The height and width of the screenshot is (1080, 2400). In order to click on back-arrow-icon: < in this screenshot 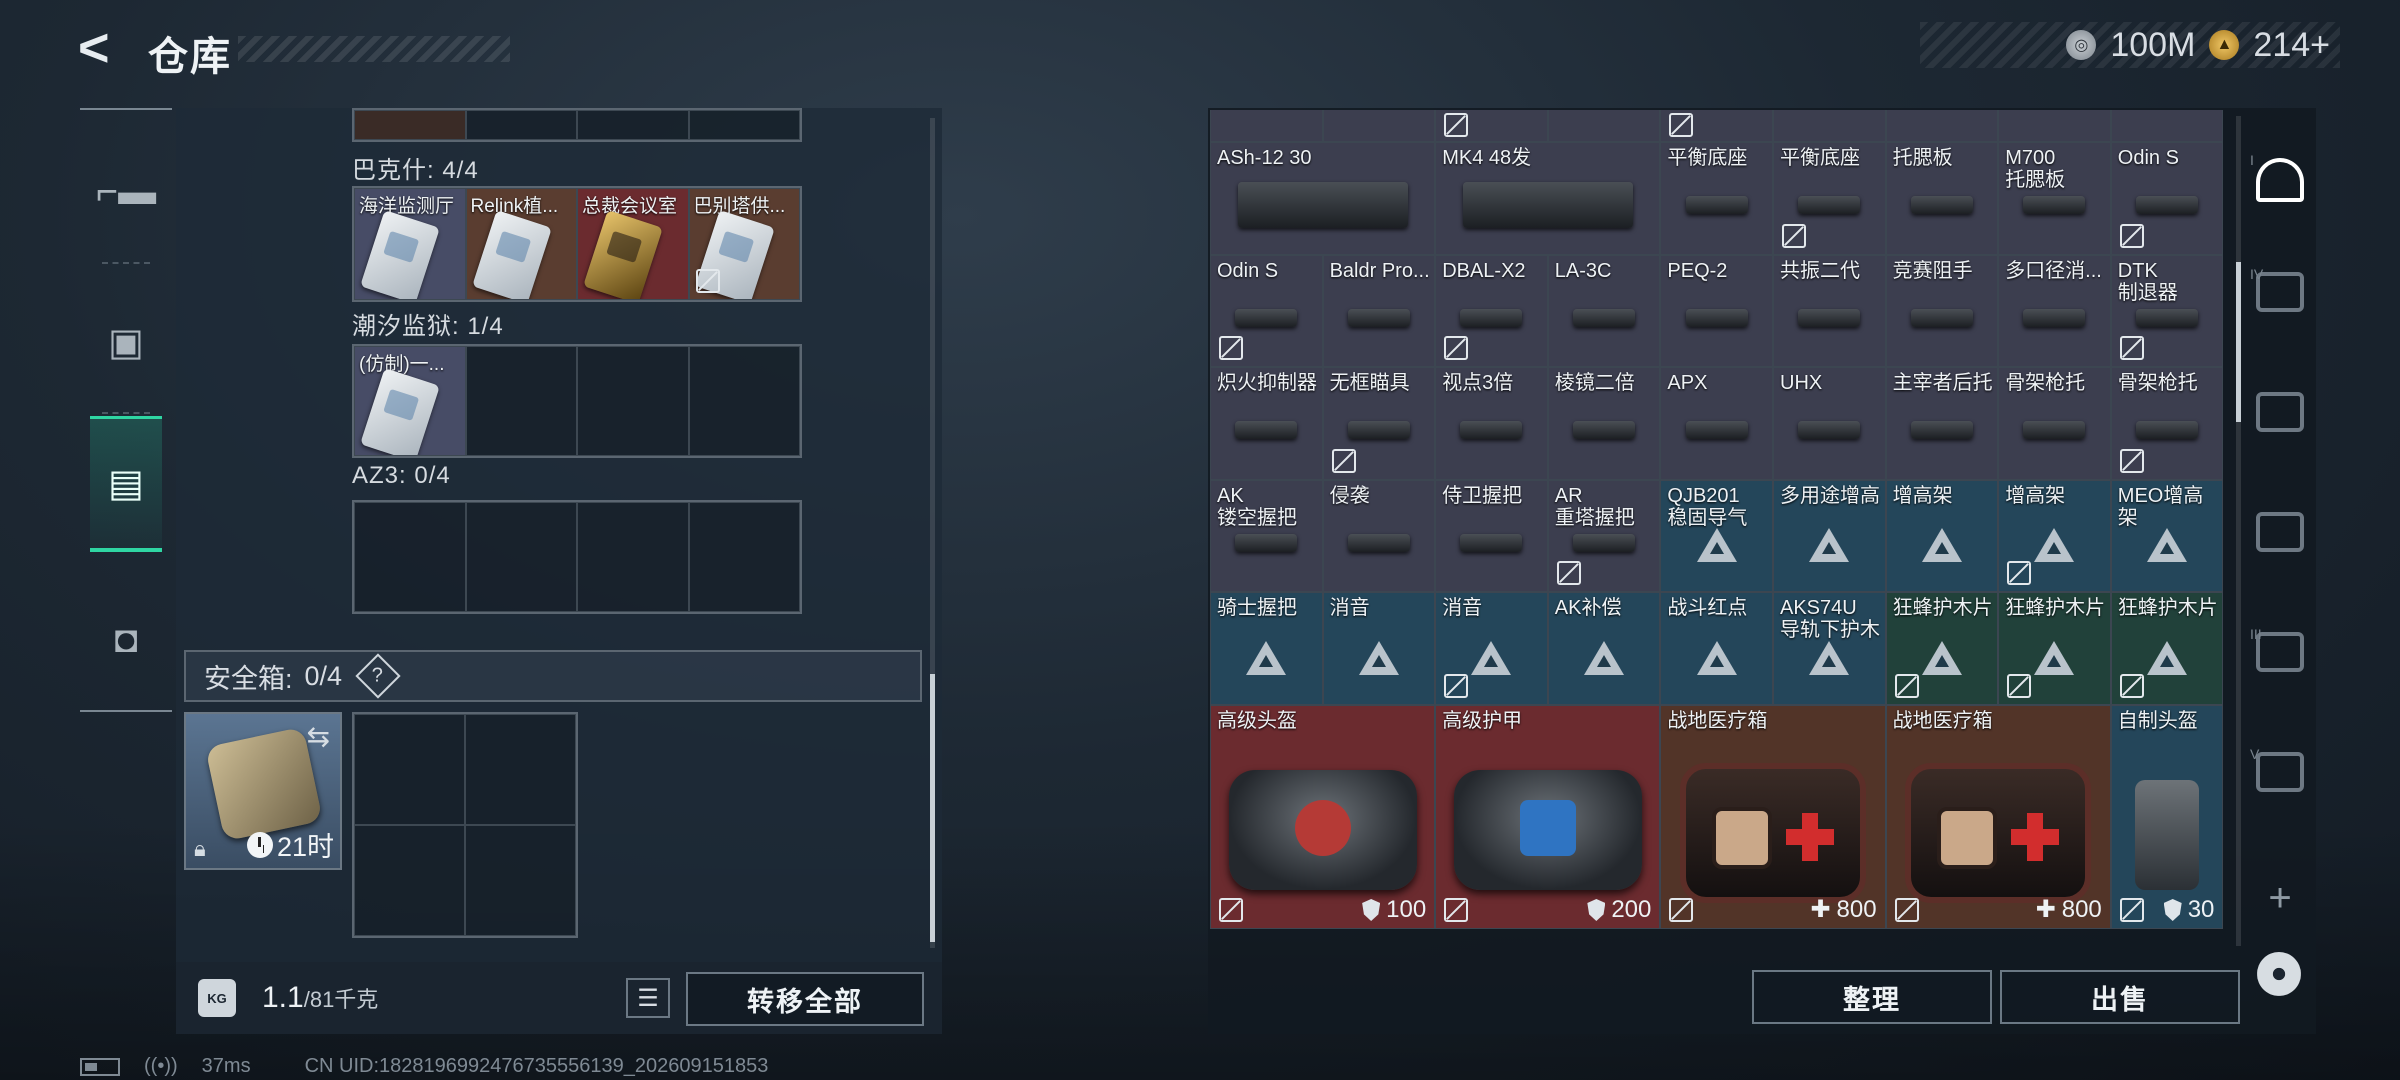, I will do `click(100, 48)`.